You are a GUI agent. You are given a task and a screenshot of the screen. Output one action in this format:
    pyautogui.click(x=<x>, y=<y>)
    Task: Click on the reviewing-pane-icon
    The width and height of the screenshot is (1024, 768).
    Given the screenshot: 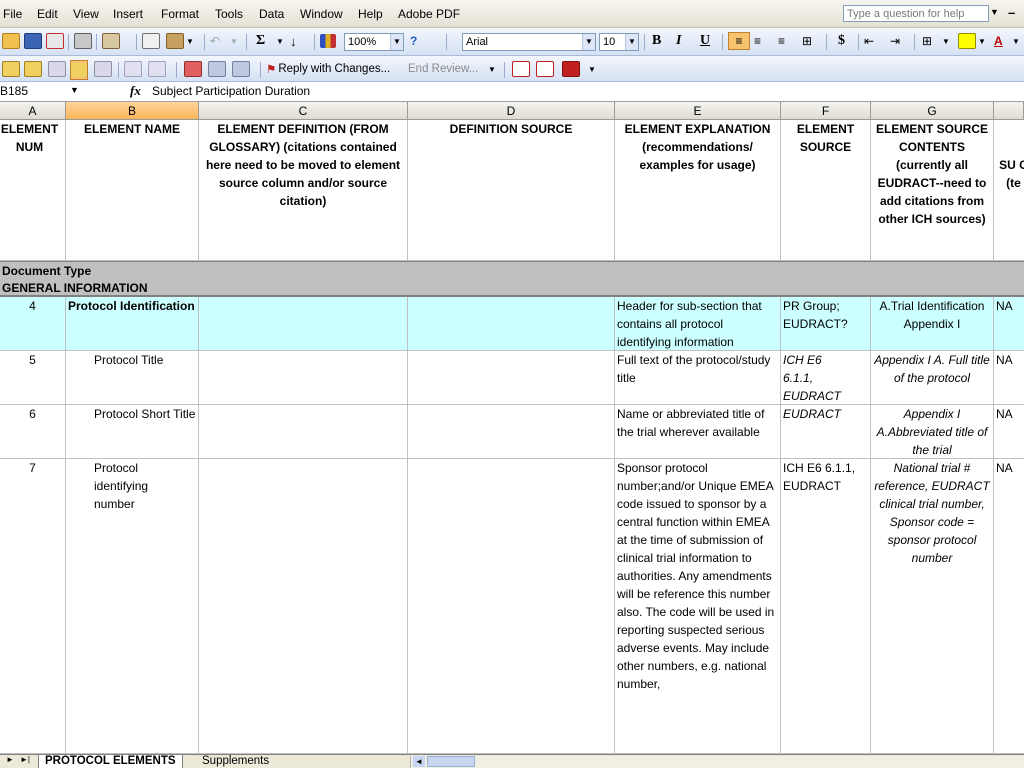 What is the action you would take?
    pyautogui.click(x=157, y=69)
    